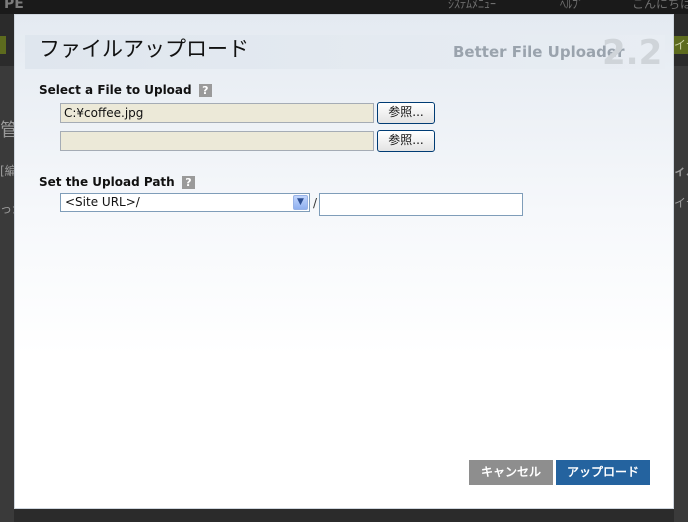 The width and height of the screenshot is (688, 522). What do you see at coordinates (421, 204) in the screenshot?
I see `upload-path-input` at bounding box center [421, 204].